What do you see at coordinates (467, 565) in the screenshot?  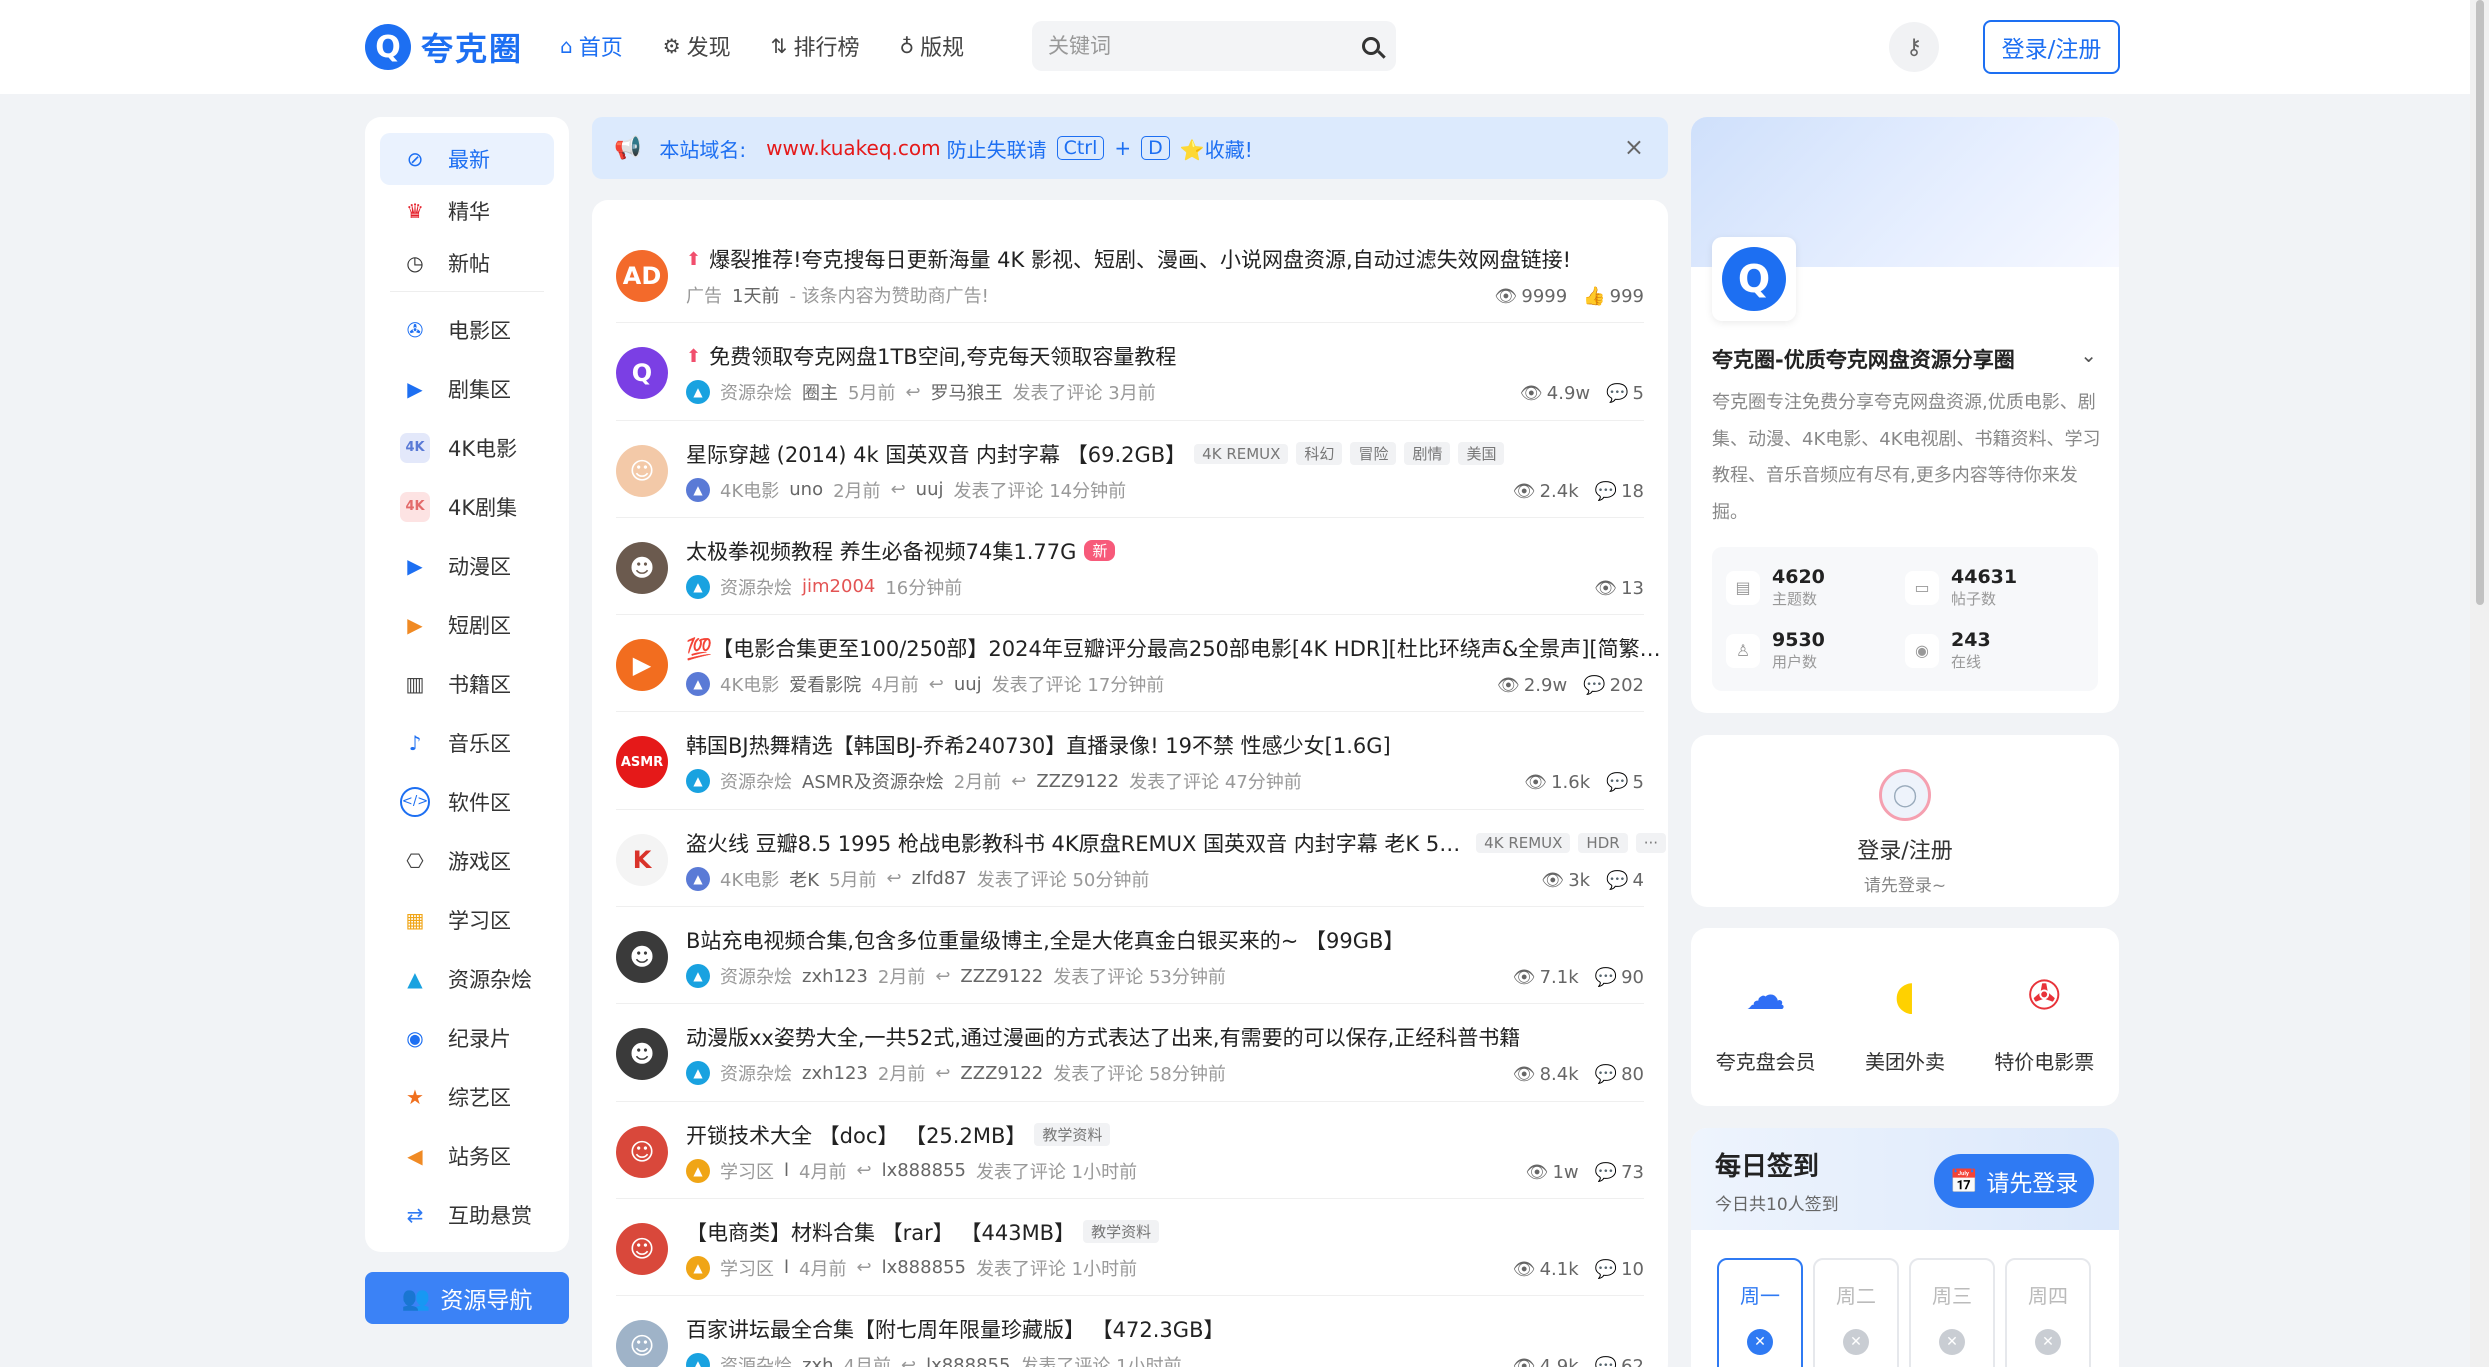 I see `sidebar-section-4: ▶ 动漫区` at bounding box center [467, 565].